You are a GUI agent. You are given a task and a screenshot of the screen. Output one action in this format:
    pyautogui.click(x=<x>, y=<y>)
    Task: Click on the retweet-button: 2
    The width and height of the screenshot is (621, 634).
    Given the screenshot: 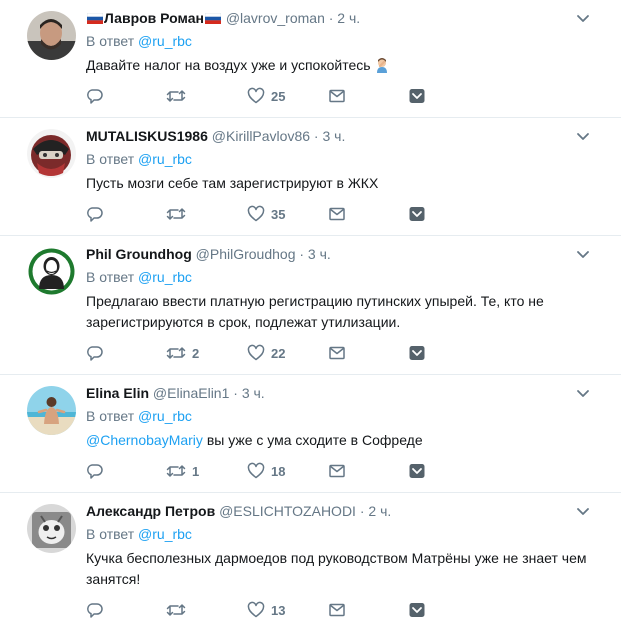 What is the action you would take?
    pyautogui.click(x=182, y=353)
    